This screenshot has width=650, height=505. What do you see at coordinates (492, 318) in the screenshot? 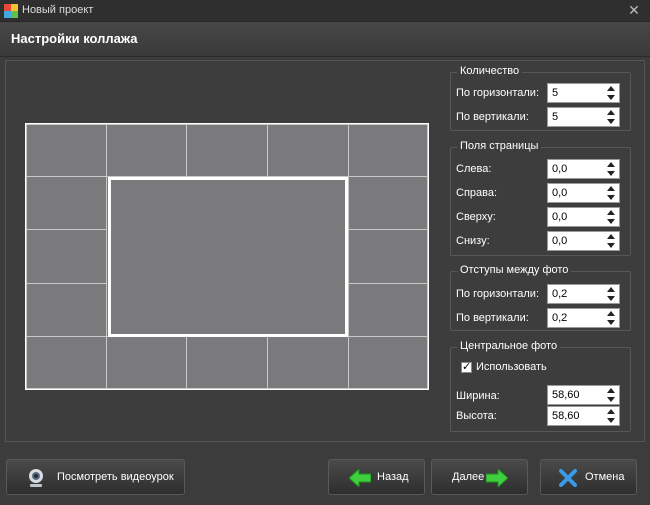
I see `spacing-vertical-label: По вертикали:` at bounding box center [492, 318].